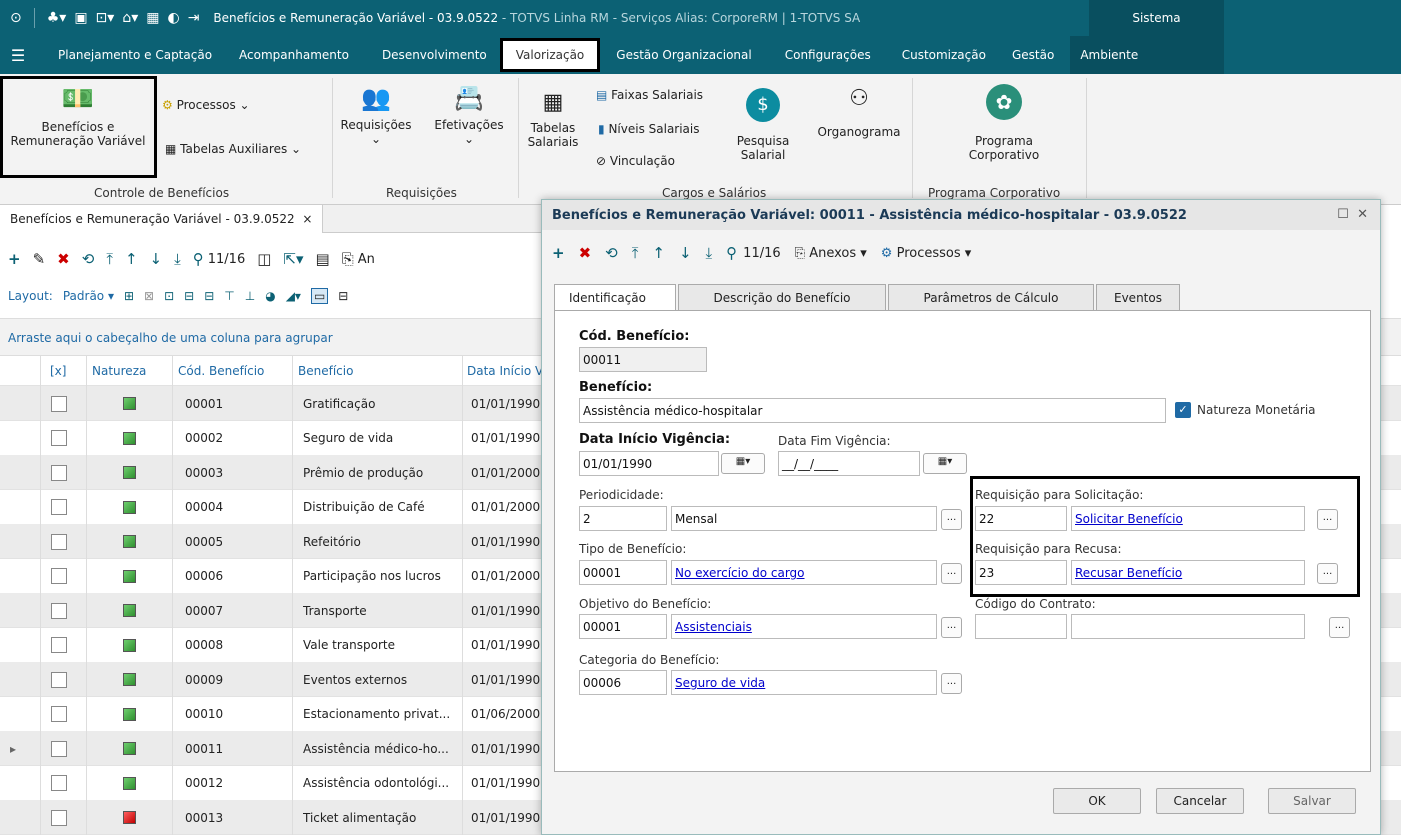  What do you see at coordinates (39, 259) in the screenshot?
I see `edit-icon: ✎` at bounding box center [39, 259].